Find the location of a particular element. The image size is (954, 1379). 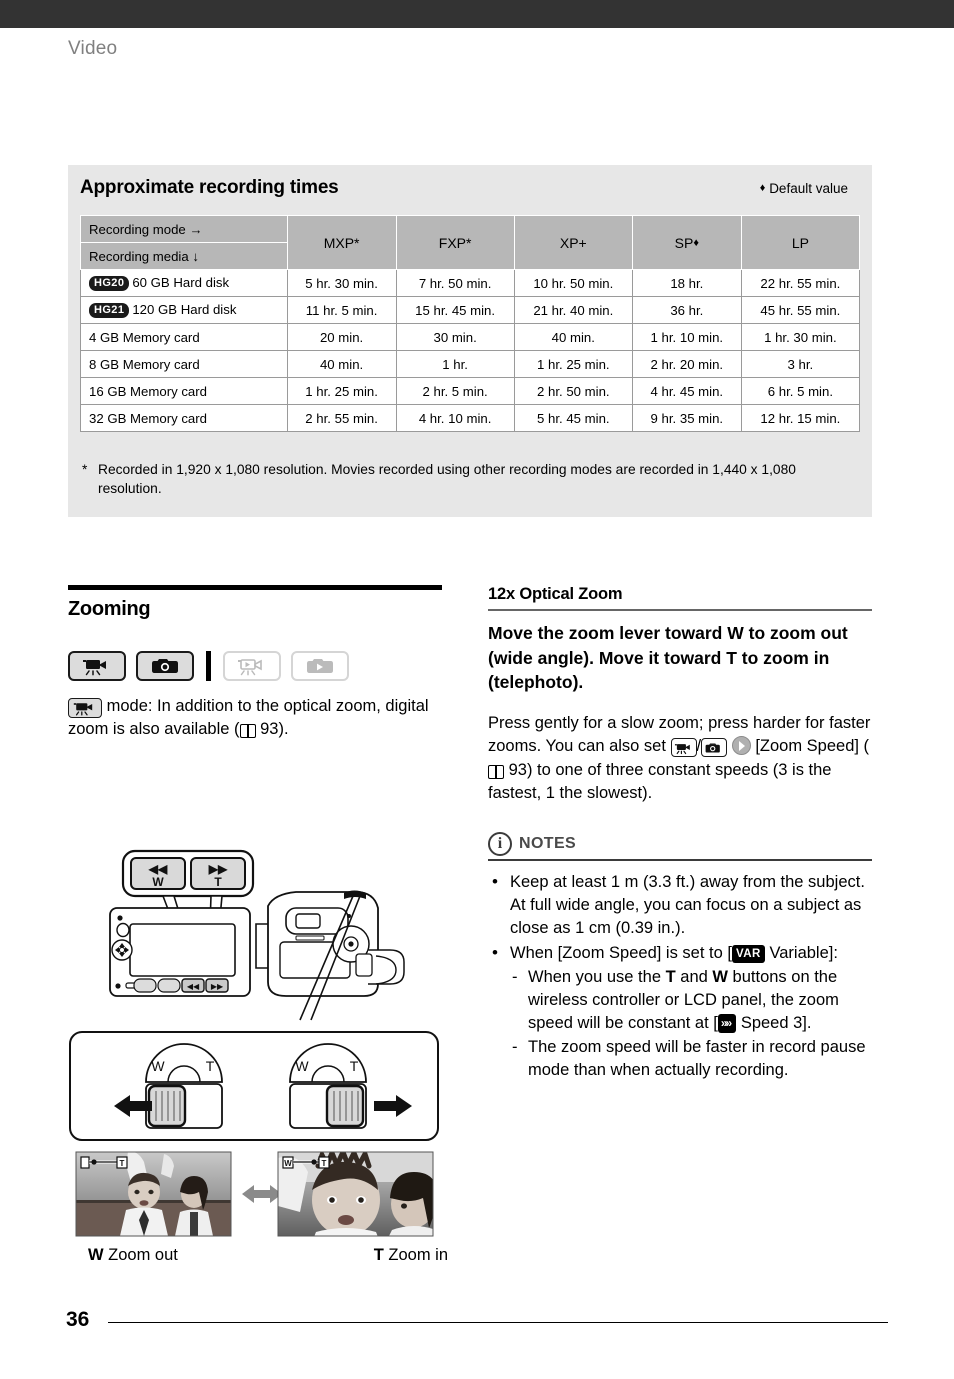

caption-zoom-out-letter: W is located at coordinates (96, 1255).